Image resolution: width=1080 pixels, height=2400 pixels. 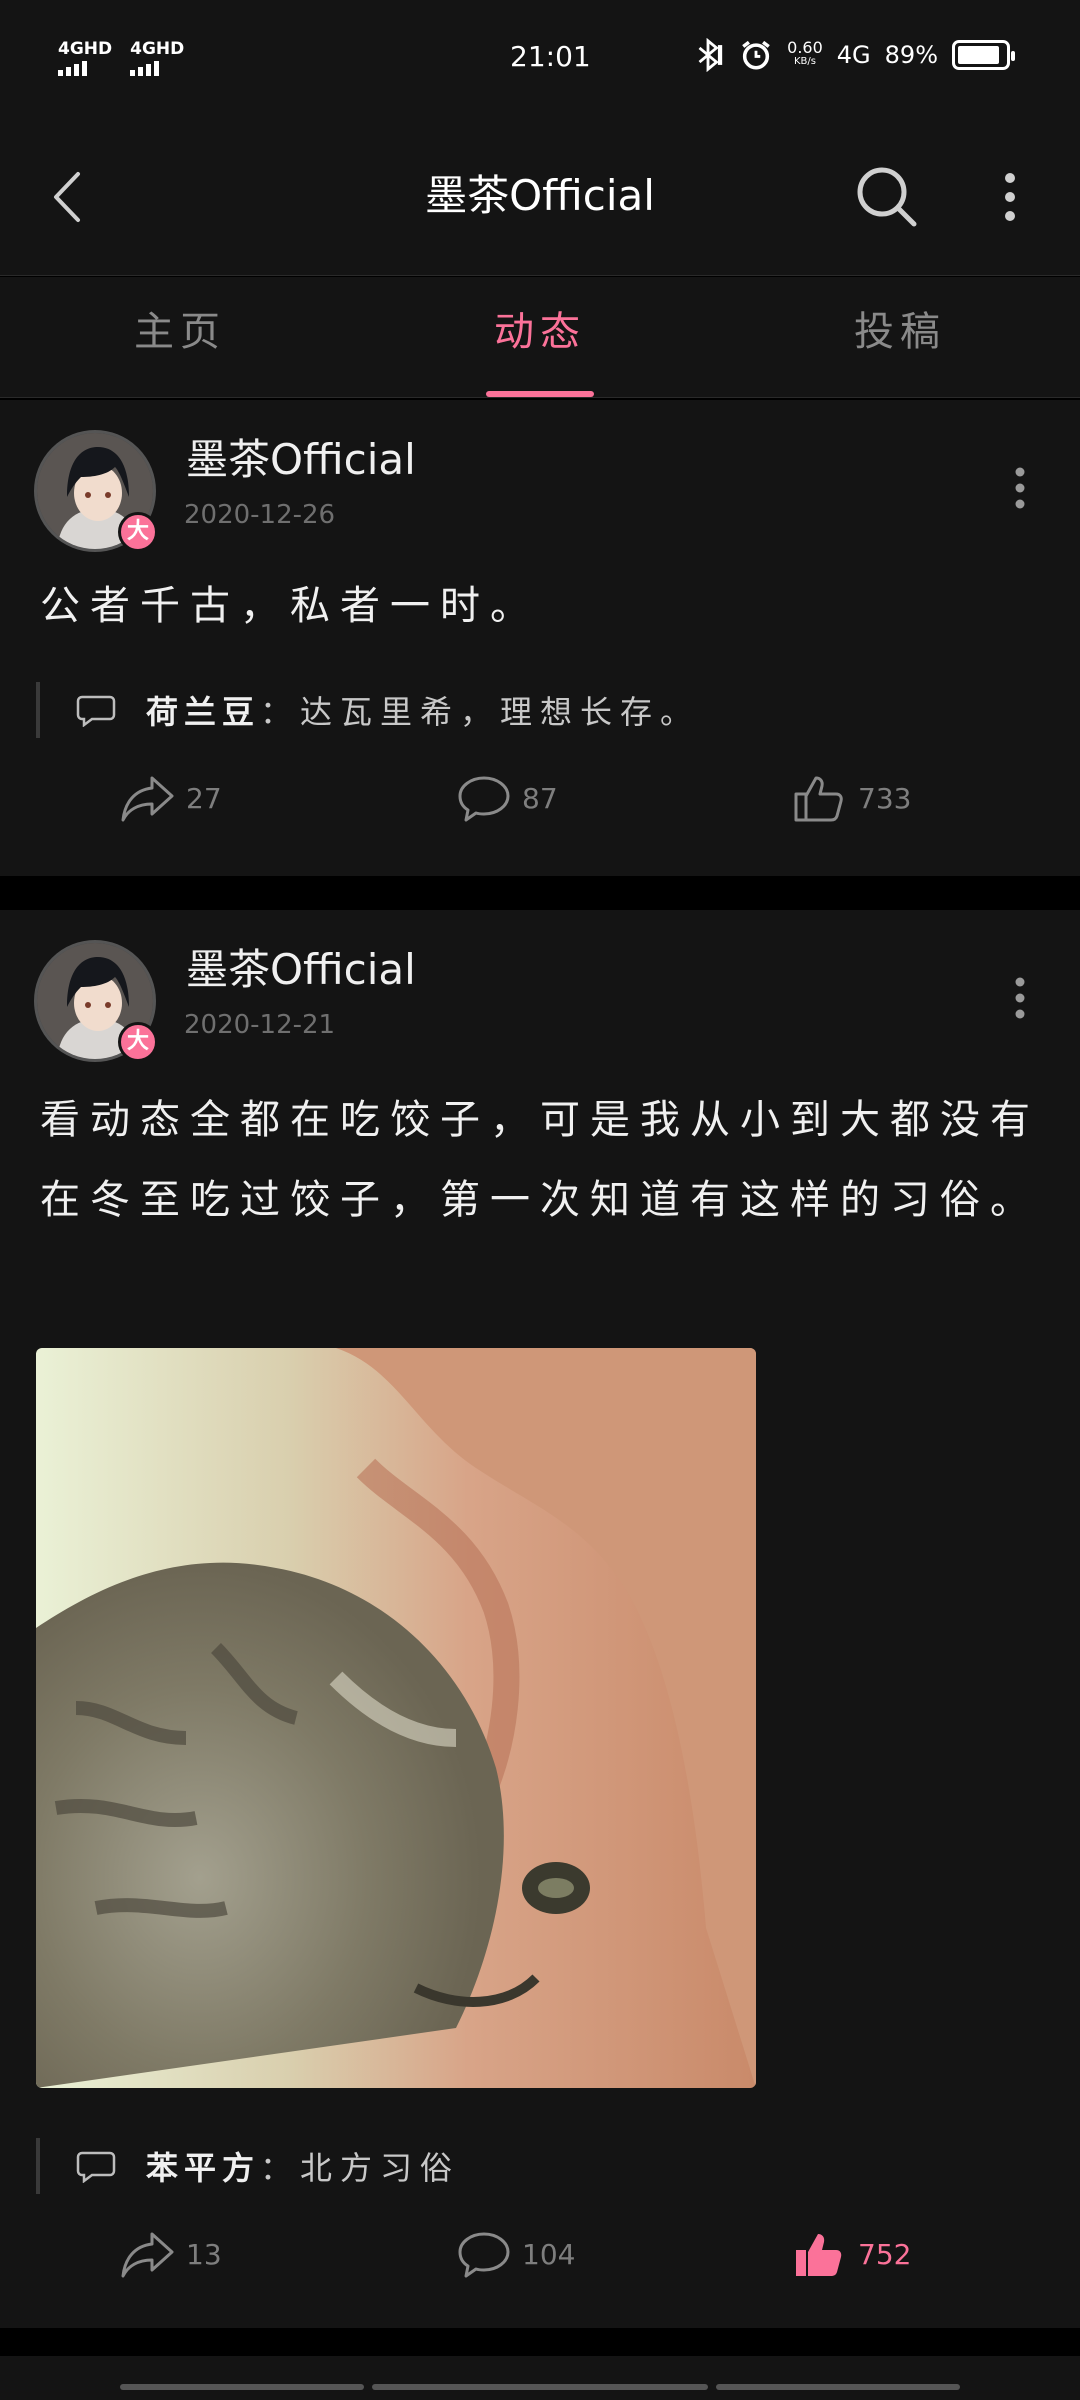 I want to click on like-count: 733, so click(x=885, y=798).